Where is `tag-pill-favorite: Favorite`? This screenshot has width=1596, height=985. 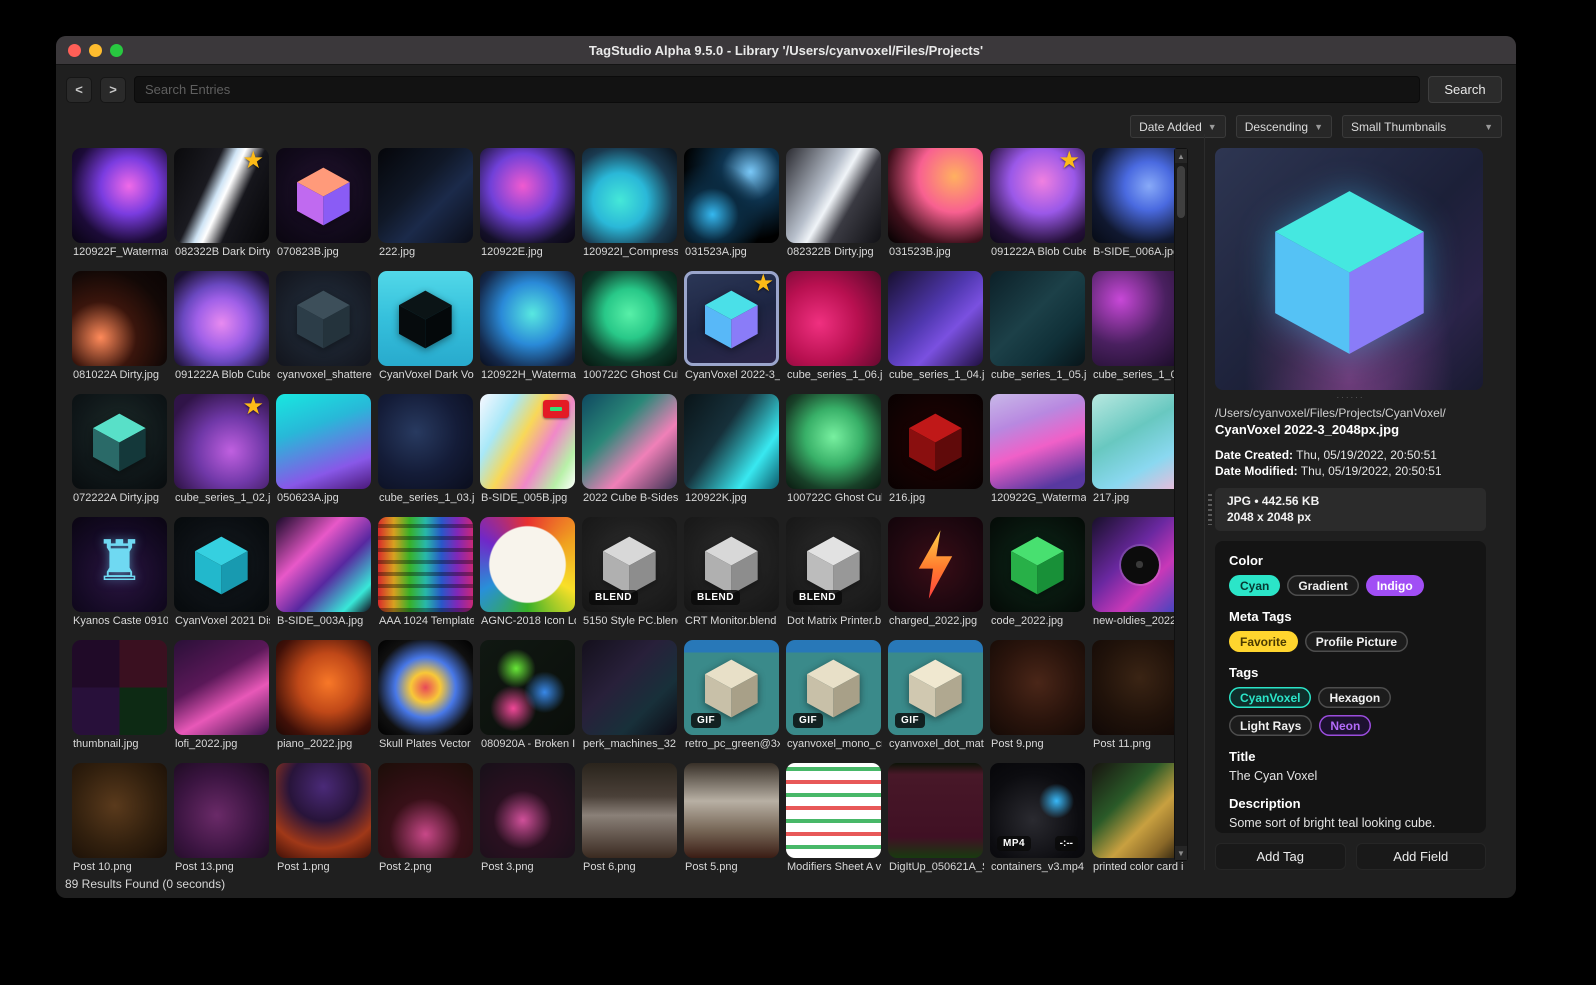
tag-pill-favorite: Favorite is located at coordinates (1263, 641).